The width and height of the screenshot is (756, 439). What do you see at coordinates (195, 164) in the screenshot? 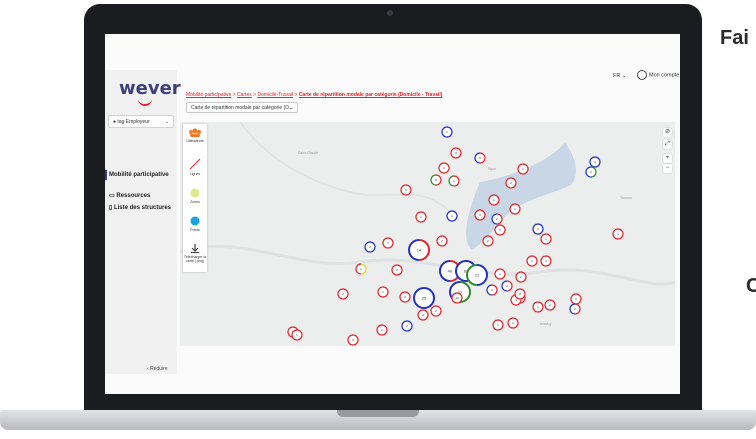
I see `line-icon` at bounding box center [195, 164].